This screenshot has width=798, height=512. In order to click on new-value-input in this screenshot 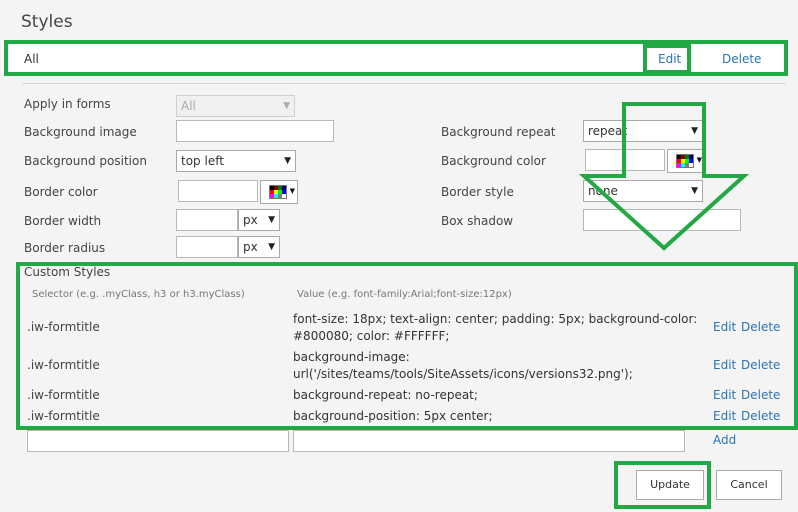, I will do `click(489, 441)`.